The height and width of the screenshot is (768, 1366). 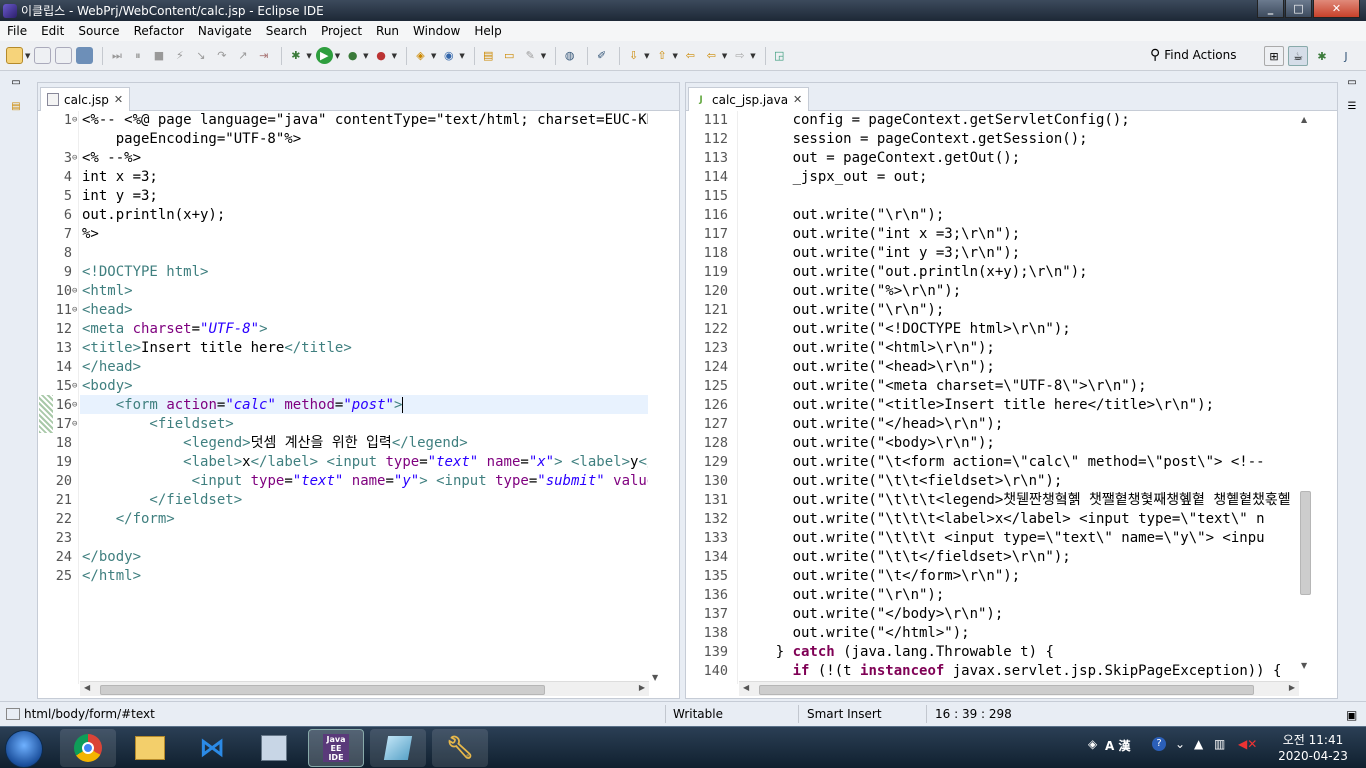 What do you see at coordinates (286, 31) in the screenshot?
I see `menu-search: Search` at bounding box center [286, 31].